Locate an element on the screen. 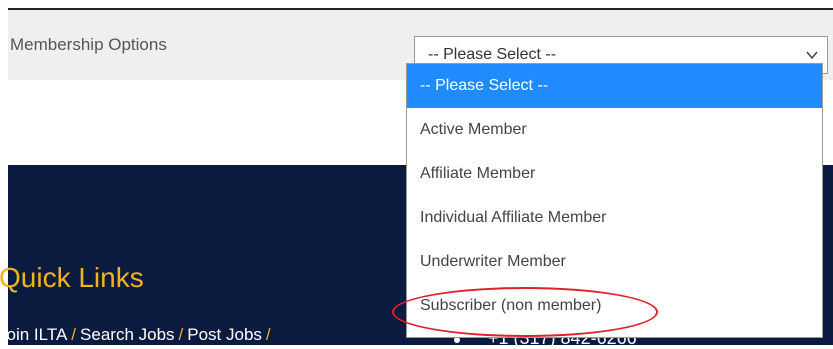 Image resolution: width=833 pixels, height=349 pixels. membership-options-label: Membership Options is located at coordinates (88, 44).